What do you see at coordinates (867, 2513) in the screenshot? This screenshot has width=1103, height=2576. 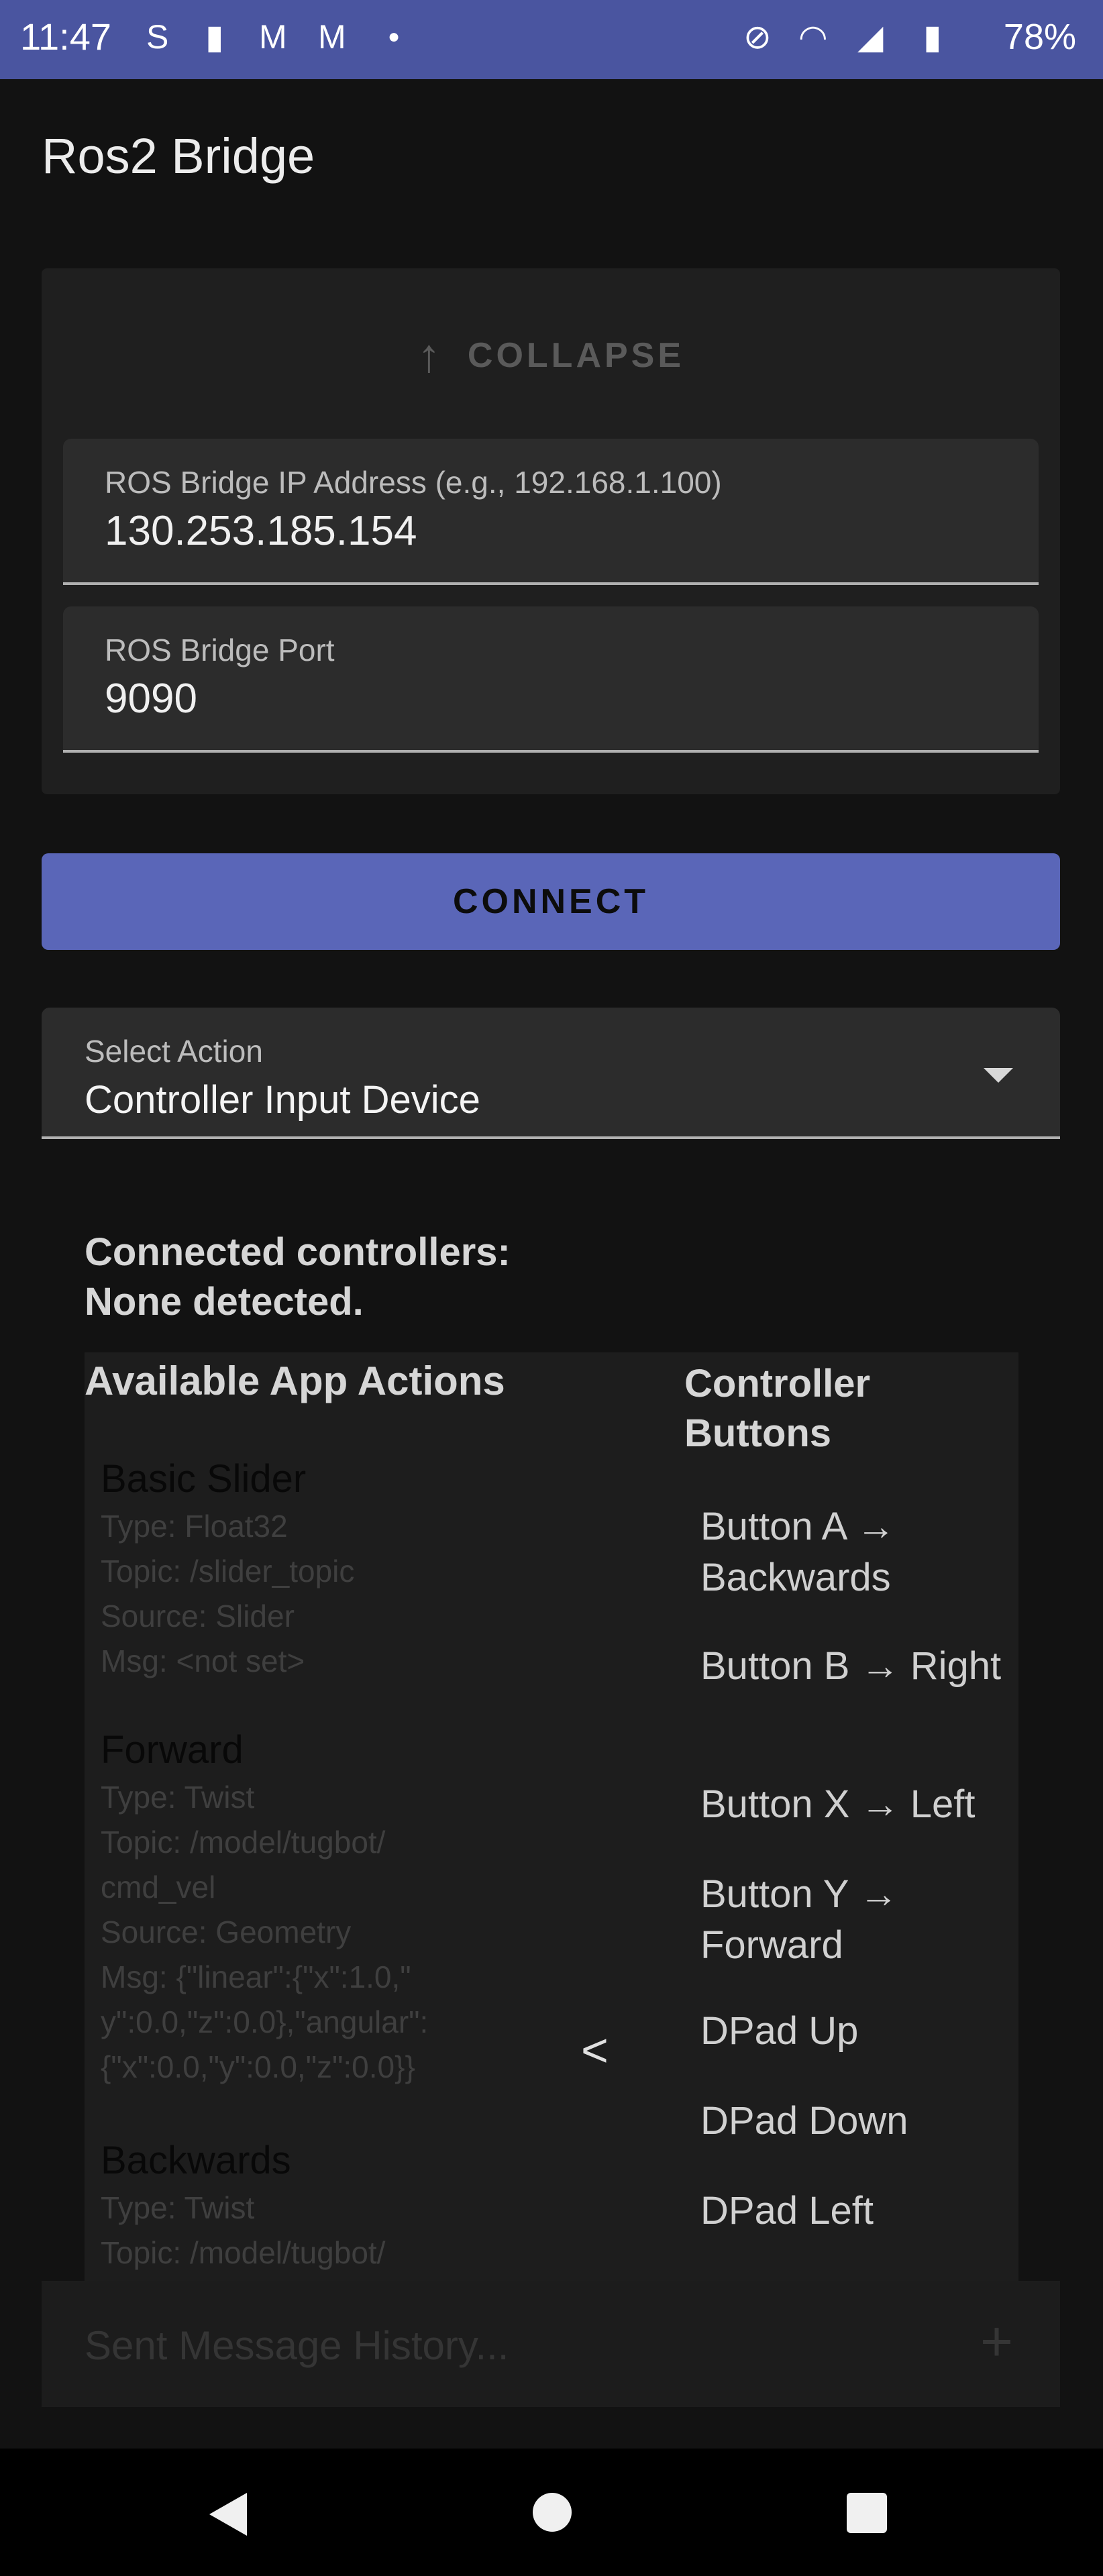 I see `recents-icon` at bounding box center [867, 2513].